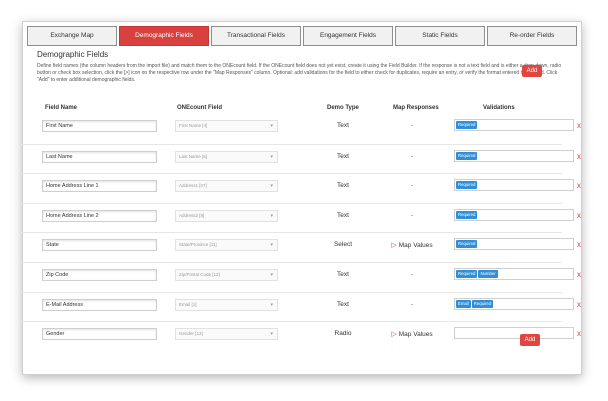  What do you see at coordinates (301, 129) in the screenshot?
I see `table-row: First Name First Name [4] ▾ Text - Required x` at bounding box center [301, 129].